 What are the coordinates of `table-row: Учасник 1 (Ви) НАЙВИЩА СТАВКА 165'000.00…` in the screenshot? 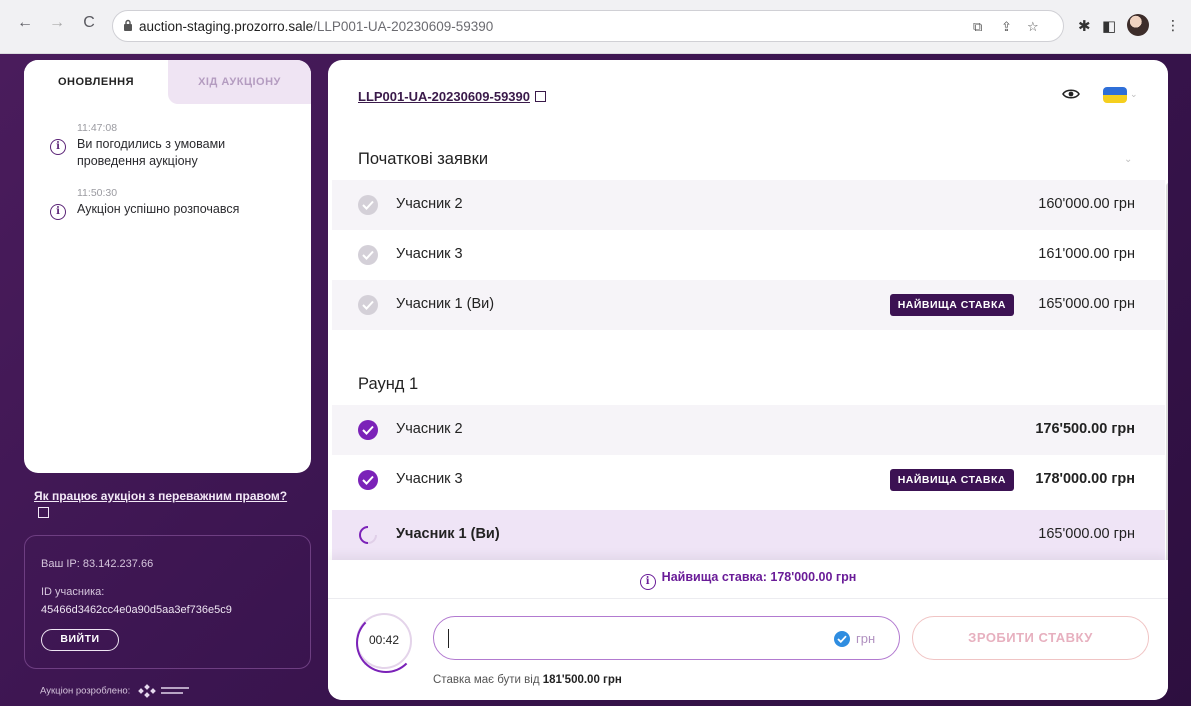 It's located at (748, 305).